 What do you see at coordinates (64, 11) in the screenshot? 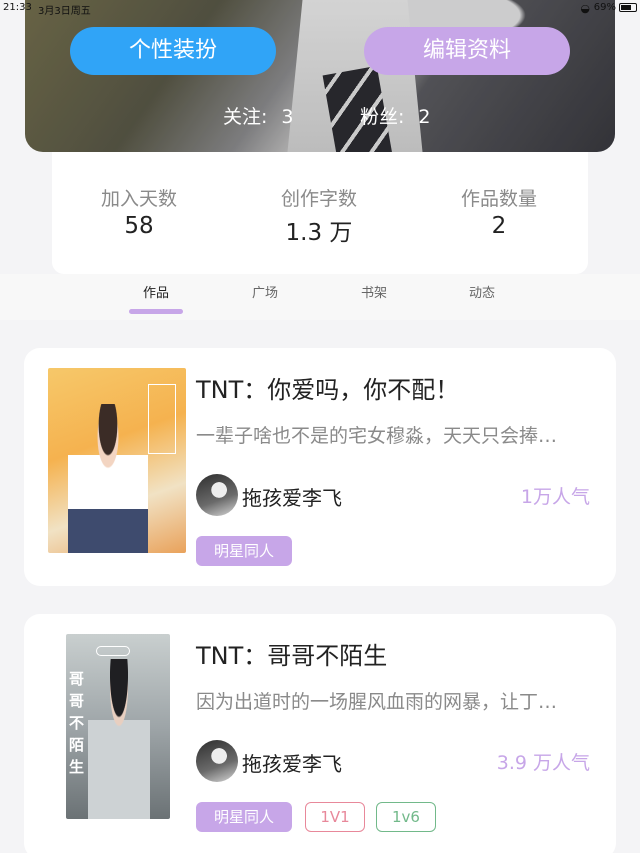
I see `status-date: 3月3日周五` at bounding box center [64, 11].